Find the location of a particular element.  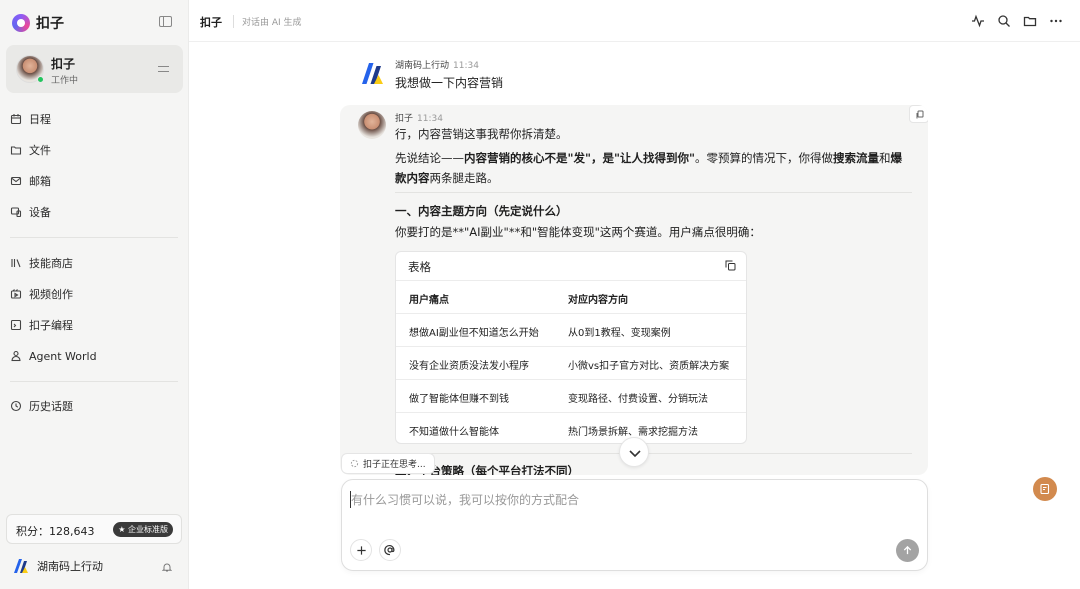

user-message-sender: 湖南码上行动 is located at coordinates (422, 66).